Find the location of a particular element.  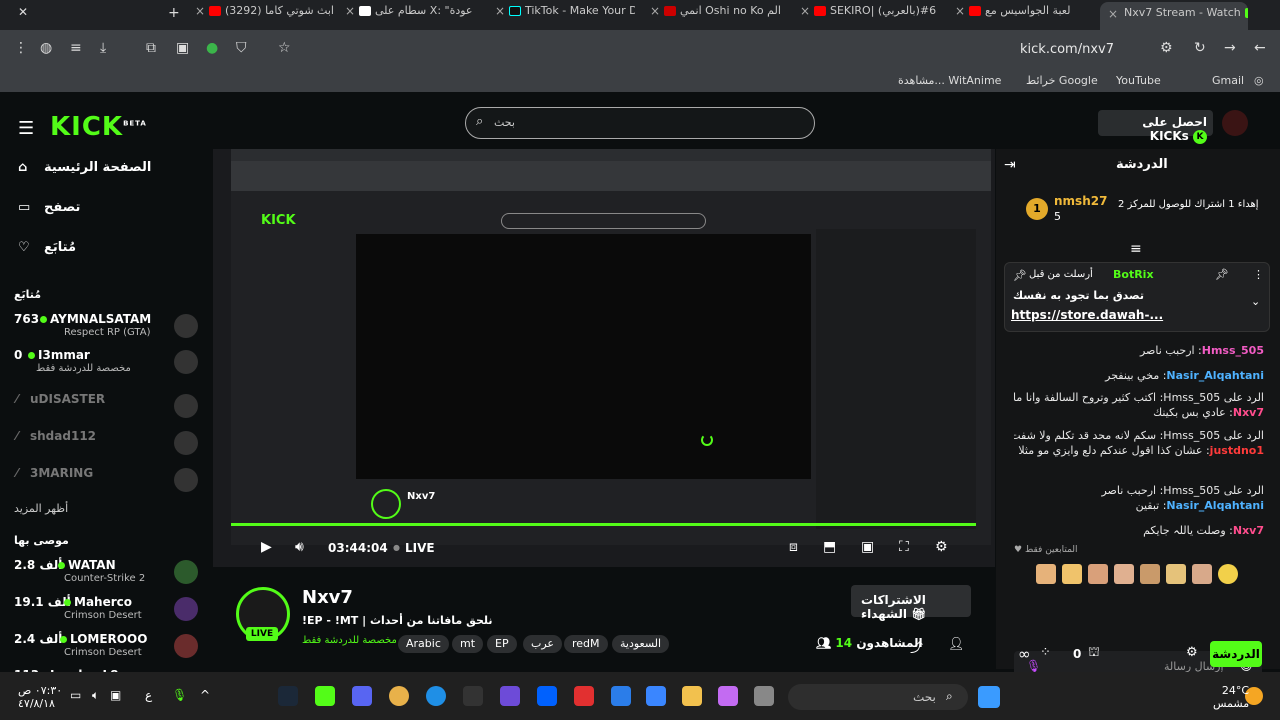

site-settings-icon: ⚙ is located at coordinates (1166, 48).